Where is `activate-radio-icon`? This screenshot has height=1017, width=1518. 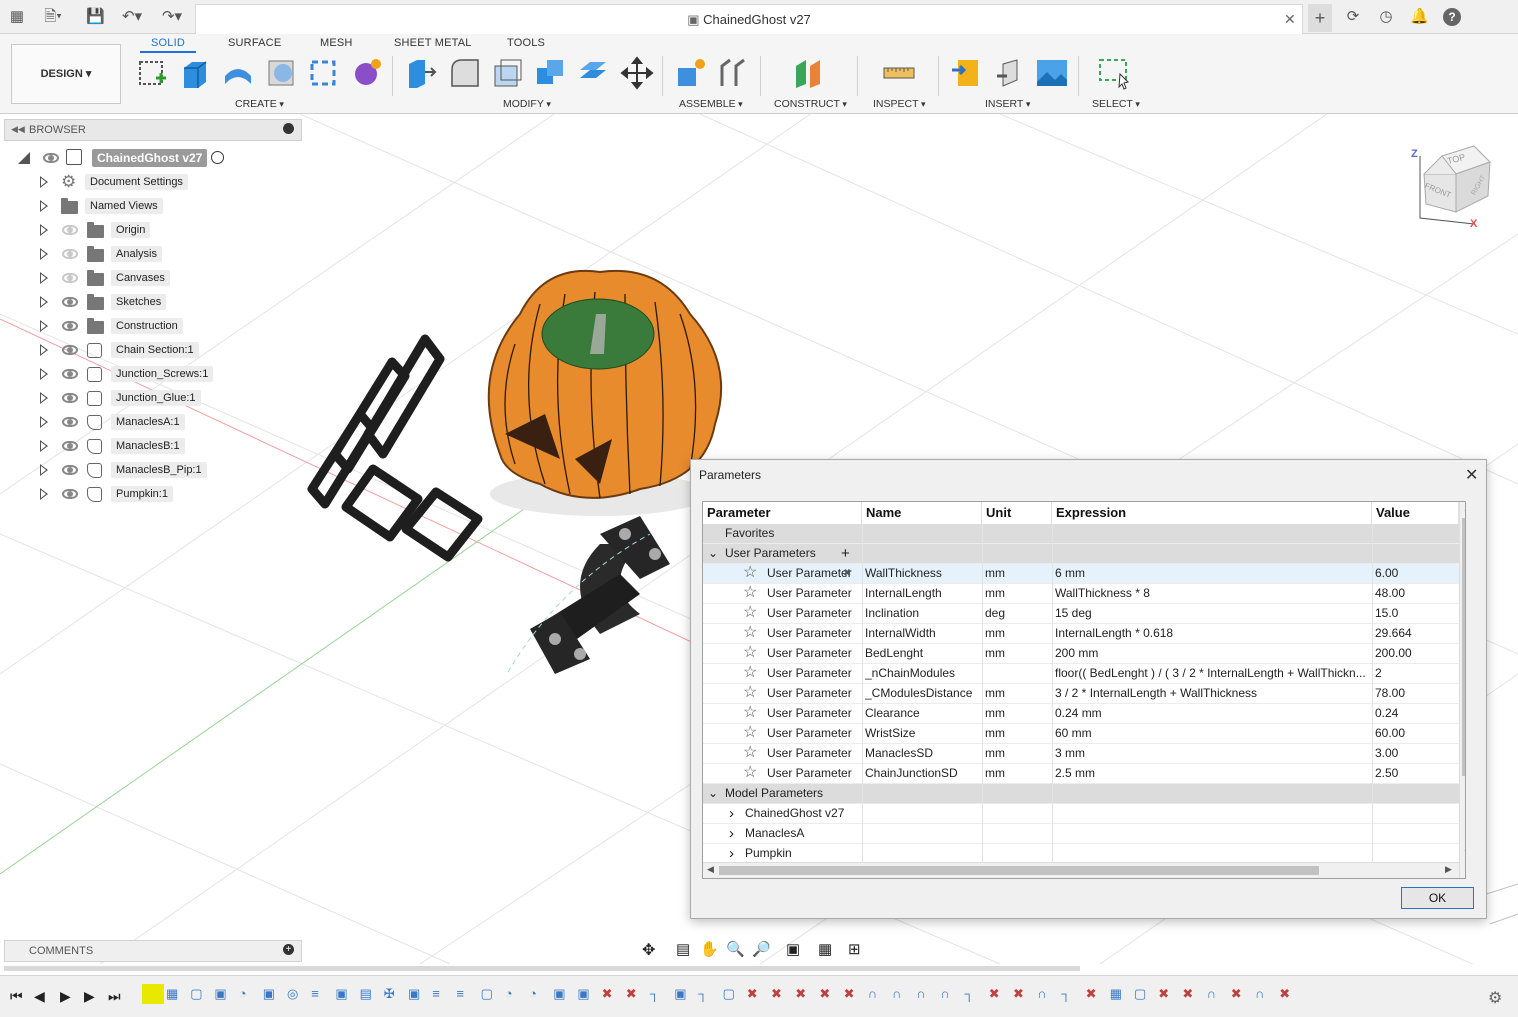 activate-radio-icon is located at coordinates (217, 157).